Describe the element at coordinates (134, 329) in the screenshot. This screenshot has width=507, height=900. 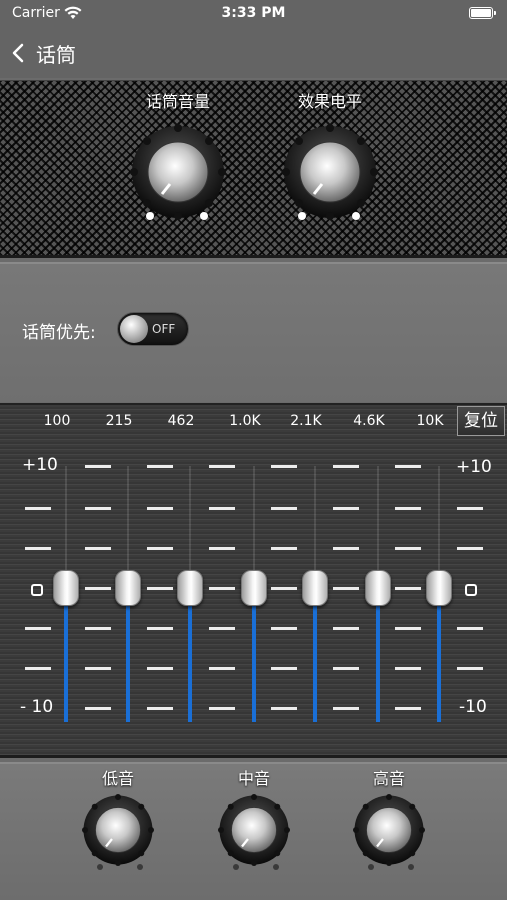
I see `toggle-thumb` at that location.